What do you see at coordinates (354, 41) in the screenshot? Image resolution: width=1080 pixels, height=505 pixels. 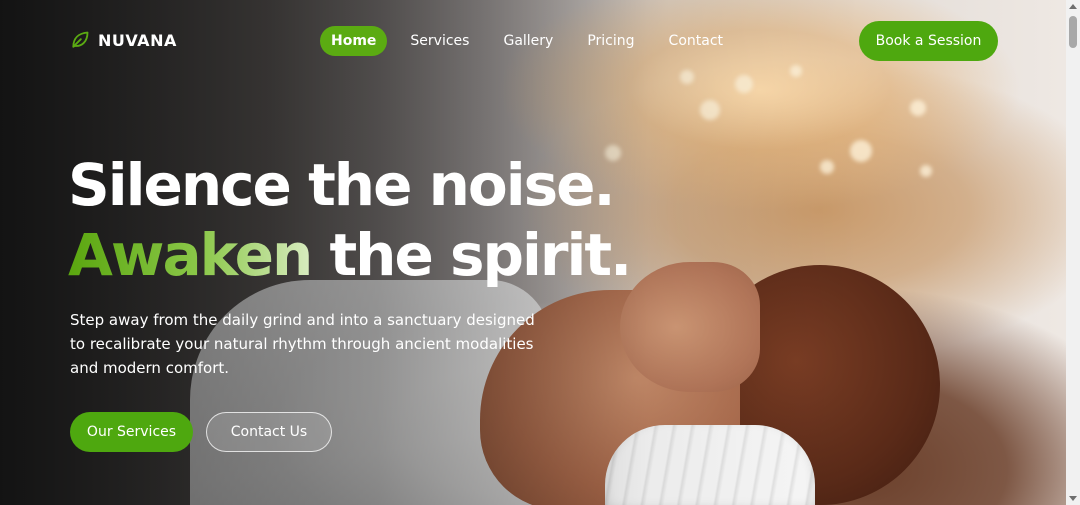 I see `nav-link-home: Home` at bounding box center [354, 41].